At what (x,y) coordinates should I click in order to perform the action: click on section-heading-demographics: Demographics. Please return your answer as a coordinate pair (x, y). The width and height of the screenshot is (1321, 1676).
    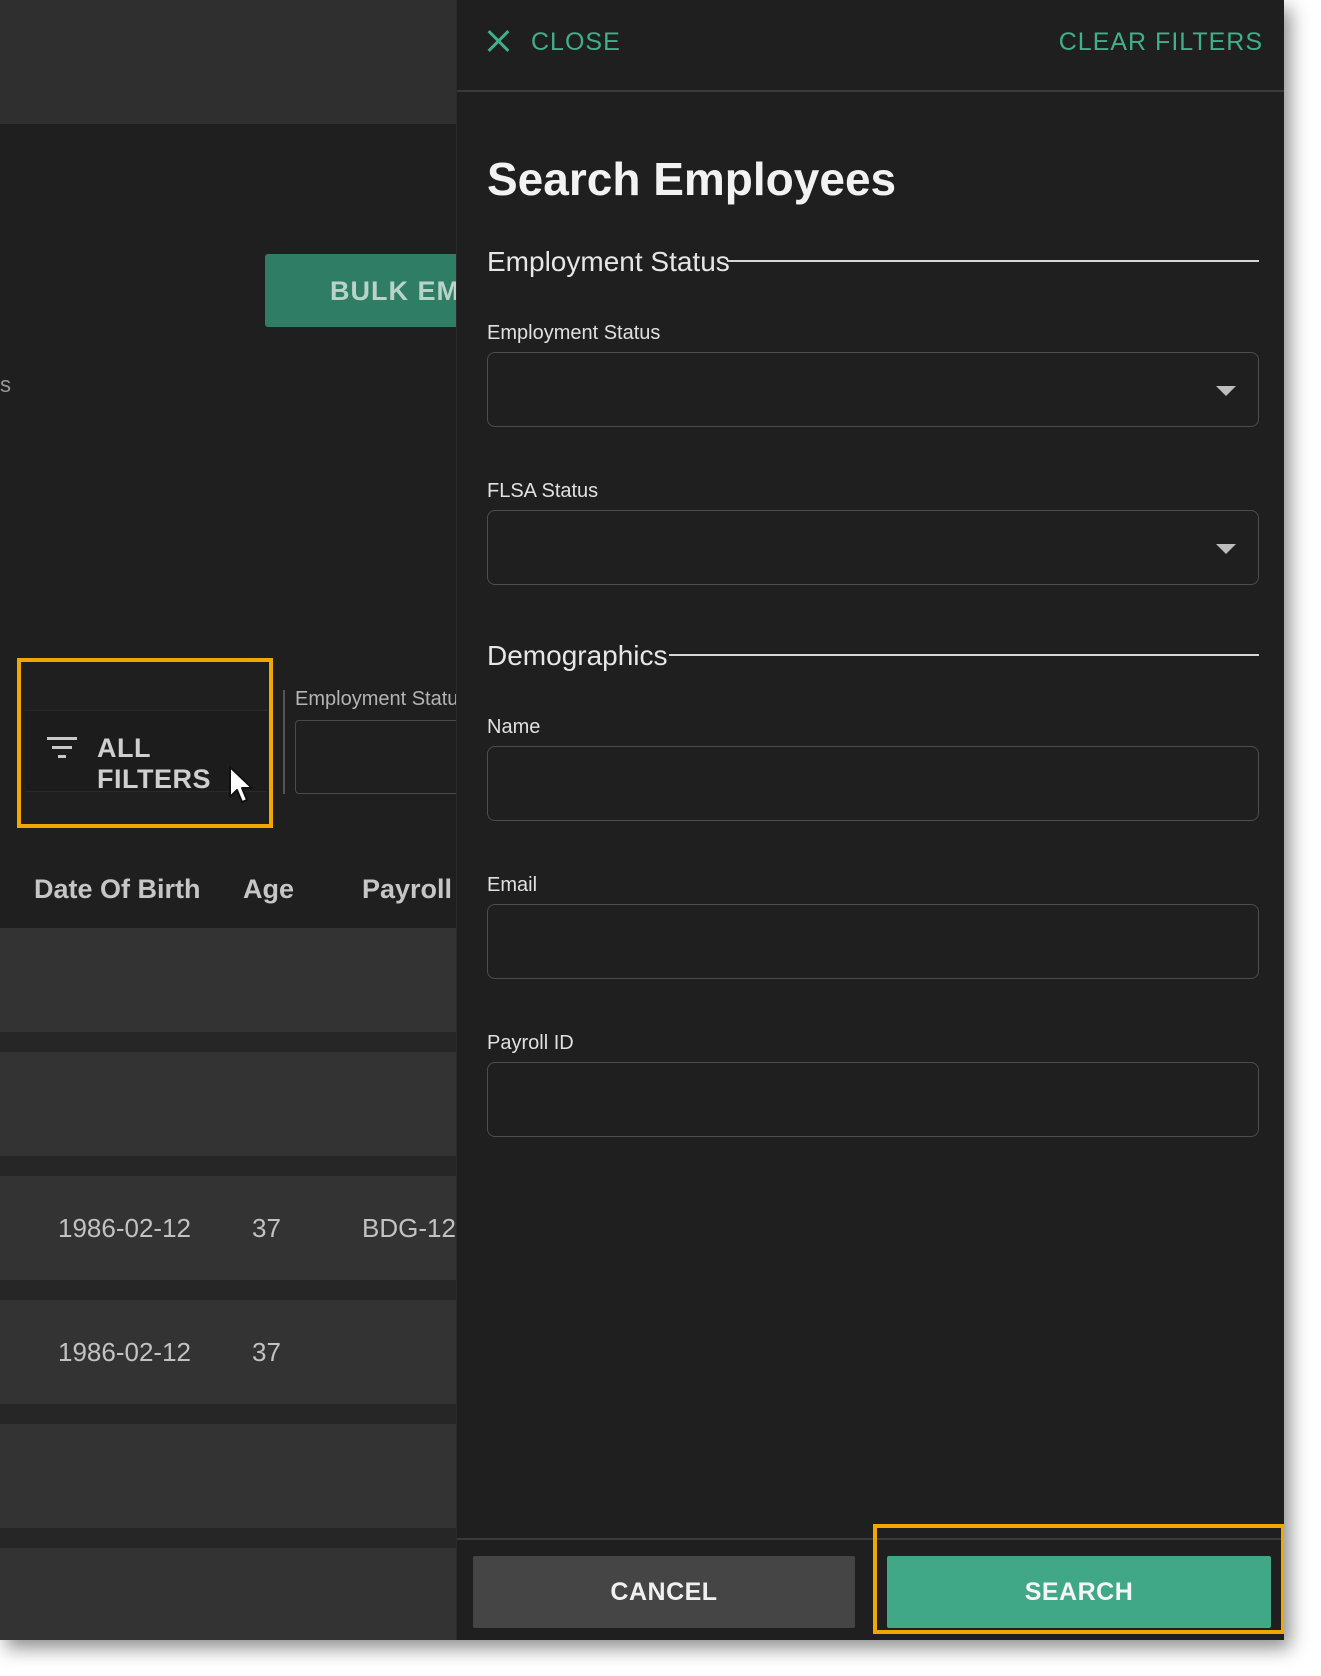
    Looking at the image, I should click on (577, 655).